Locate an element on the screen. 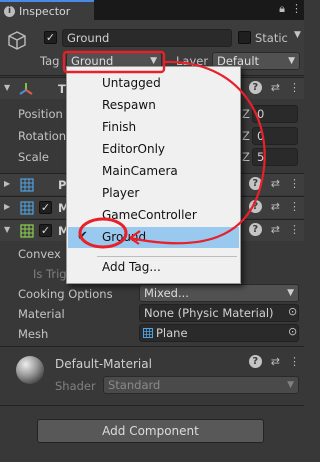  tag-label: Tag is located at coordinates (50, 61).